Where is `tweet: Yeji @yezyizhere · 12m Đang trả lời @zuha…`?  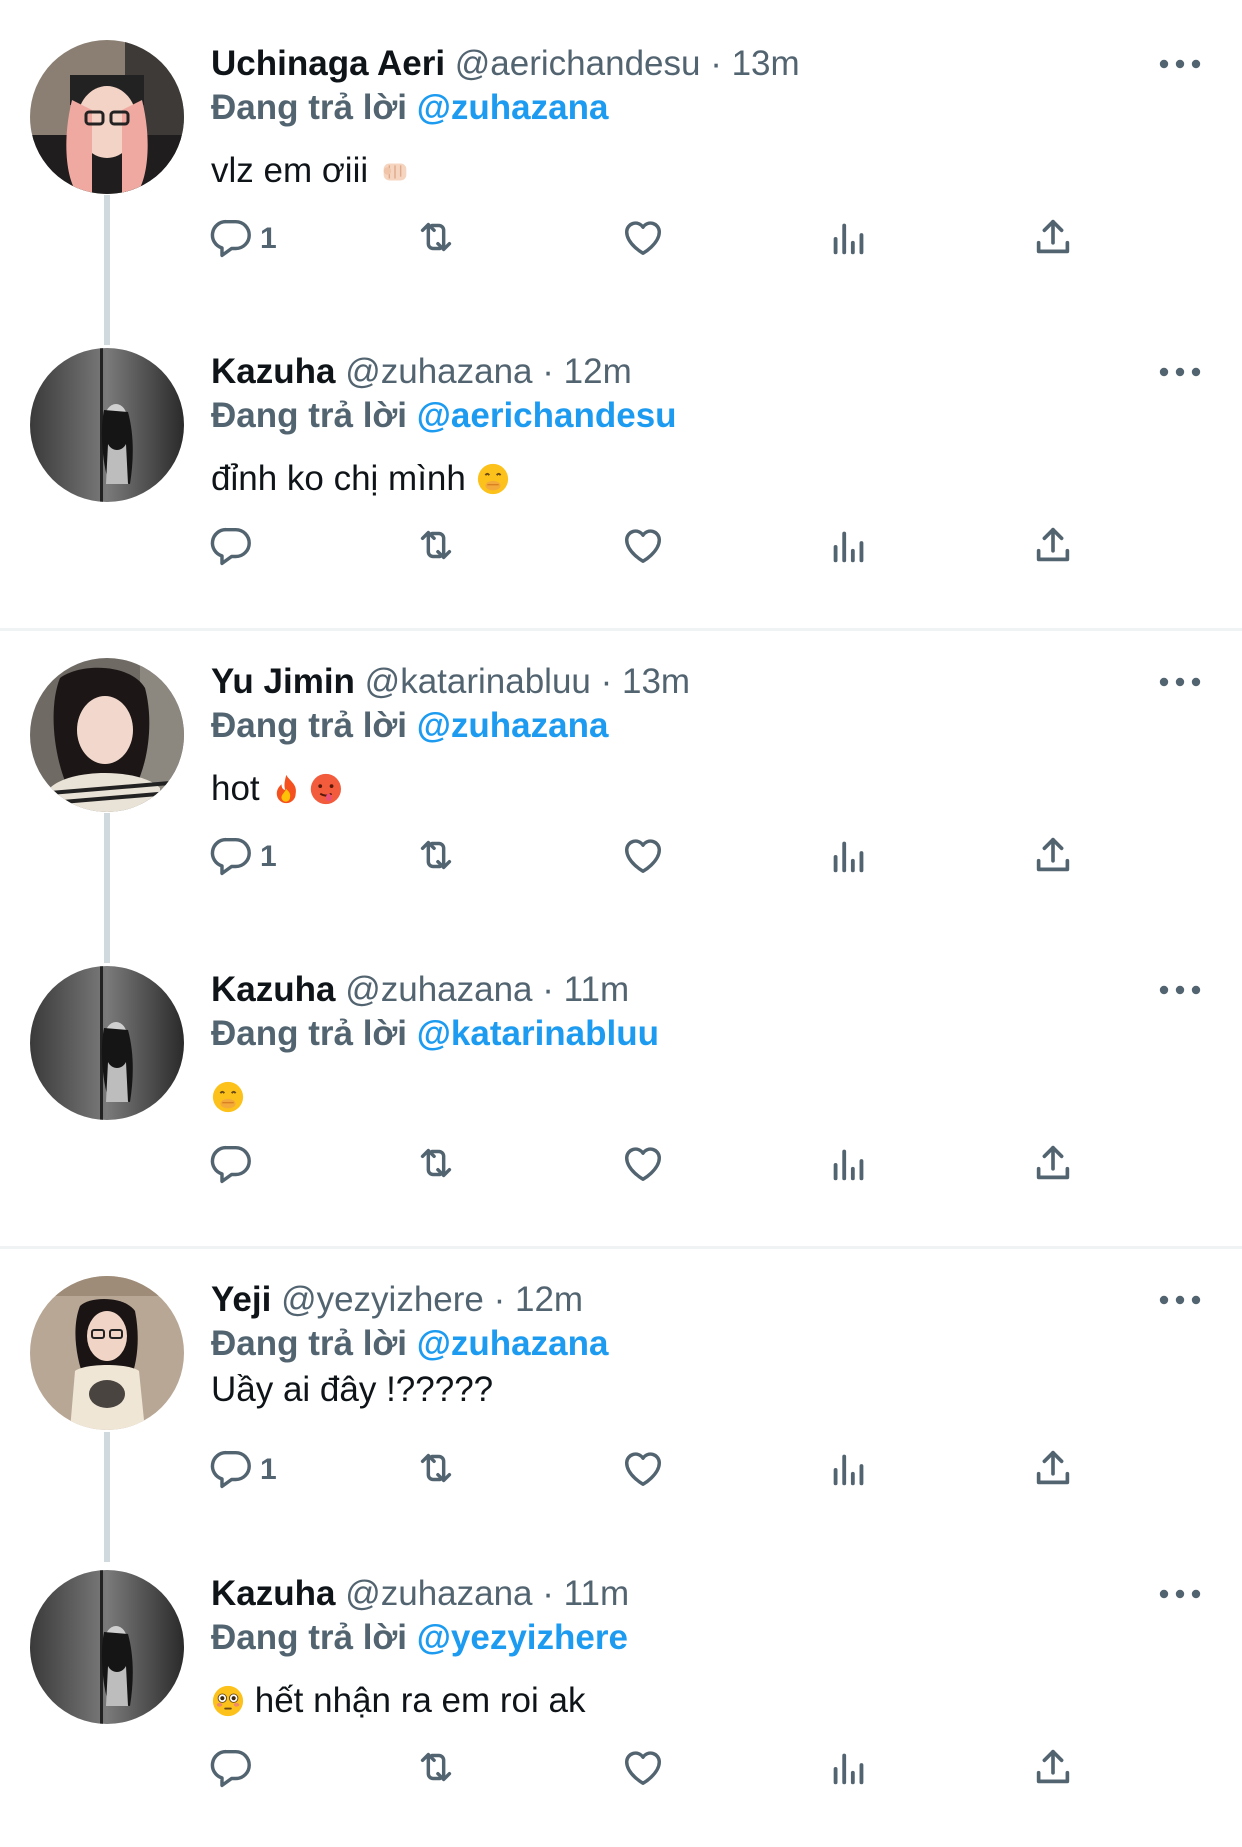 tweet: Yeji @yezyizhere · 12m Đang trả lời @zuha… is located at coordinates (621, 1406).